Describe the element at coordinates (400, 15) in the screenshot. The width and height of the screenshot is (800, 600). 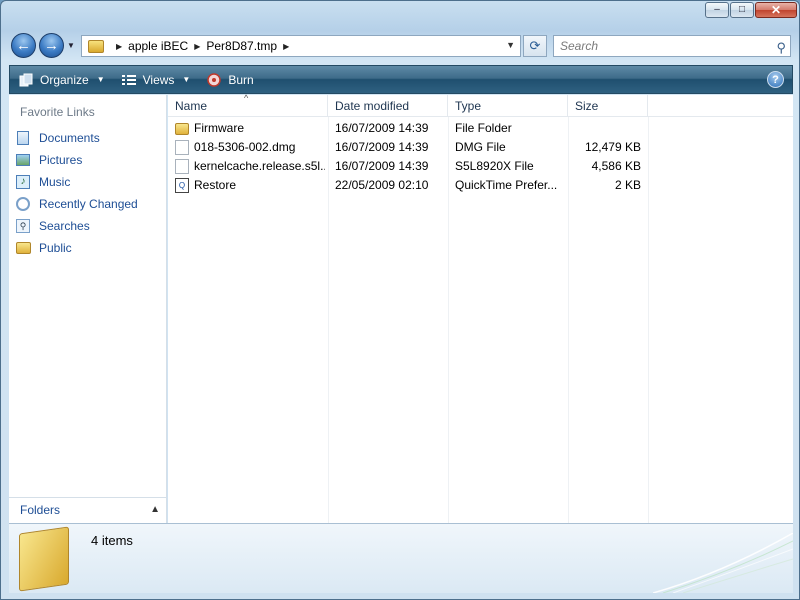
I see `title-bar: – □ ✕` at that location.